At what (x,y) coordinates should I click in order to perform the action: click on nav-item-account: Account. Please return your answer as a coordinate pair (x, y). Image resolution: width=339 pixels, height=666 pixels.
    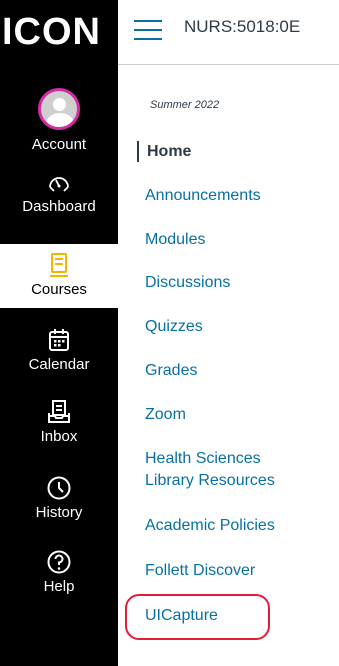
    Looking at the image, I should click on (59, 120).